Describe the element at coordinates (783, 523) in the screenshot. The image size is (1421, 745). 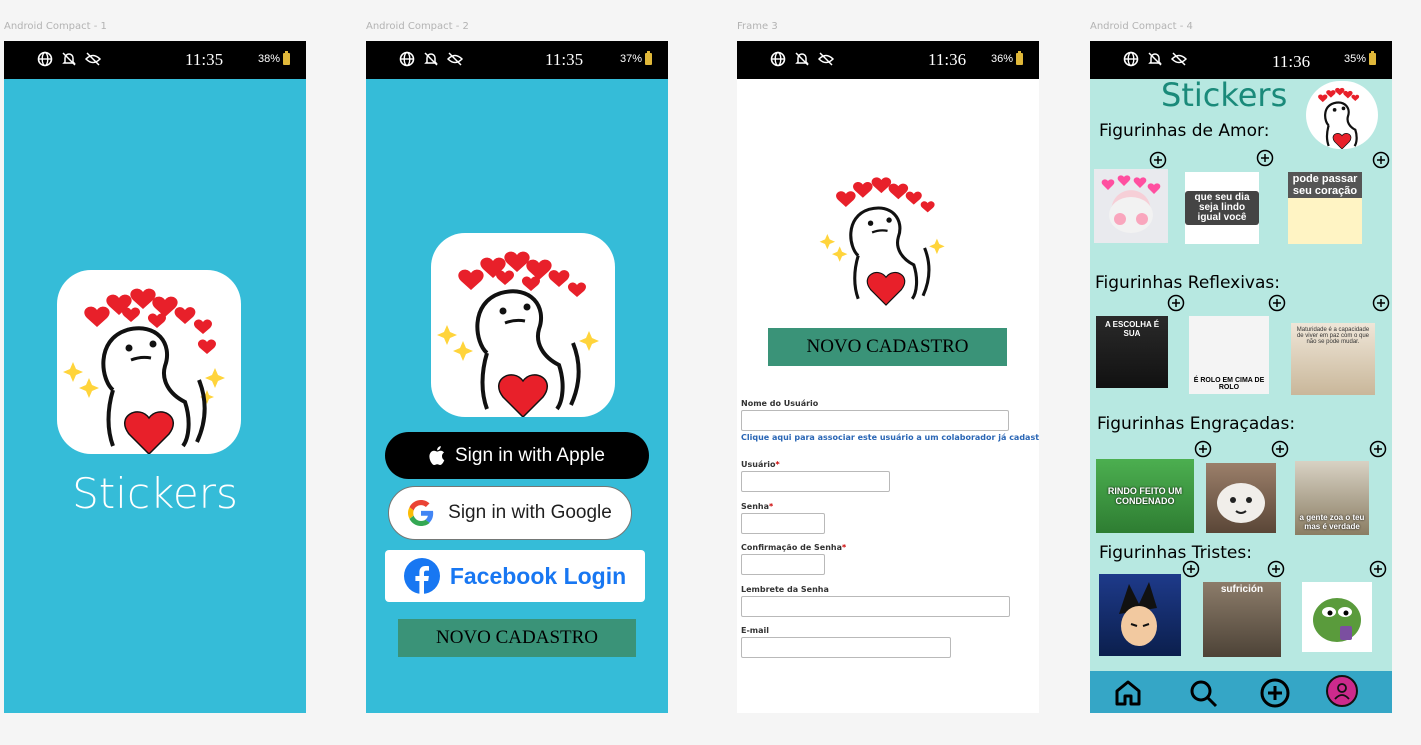
I see `senha-input` at that location.